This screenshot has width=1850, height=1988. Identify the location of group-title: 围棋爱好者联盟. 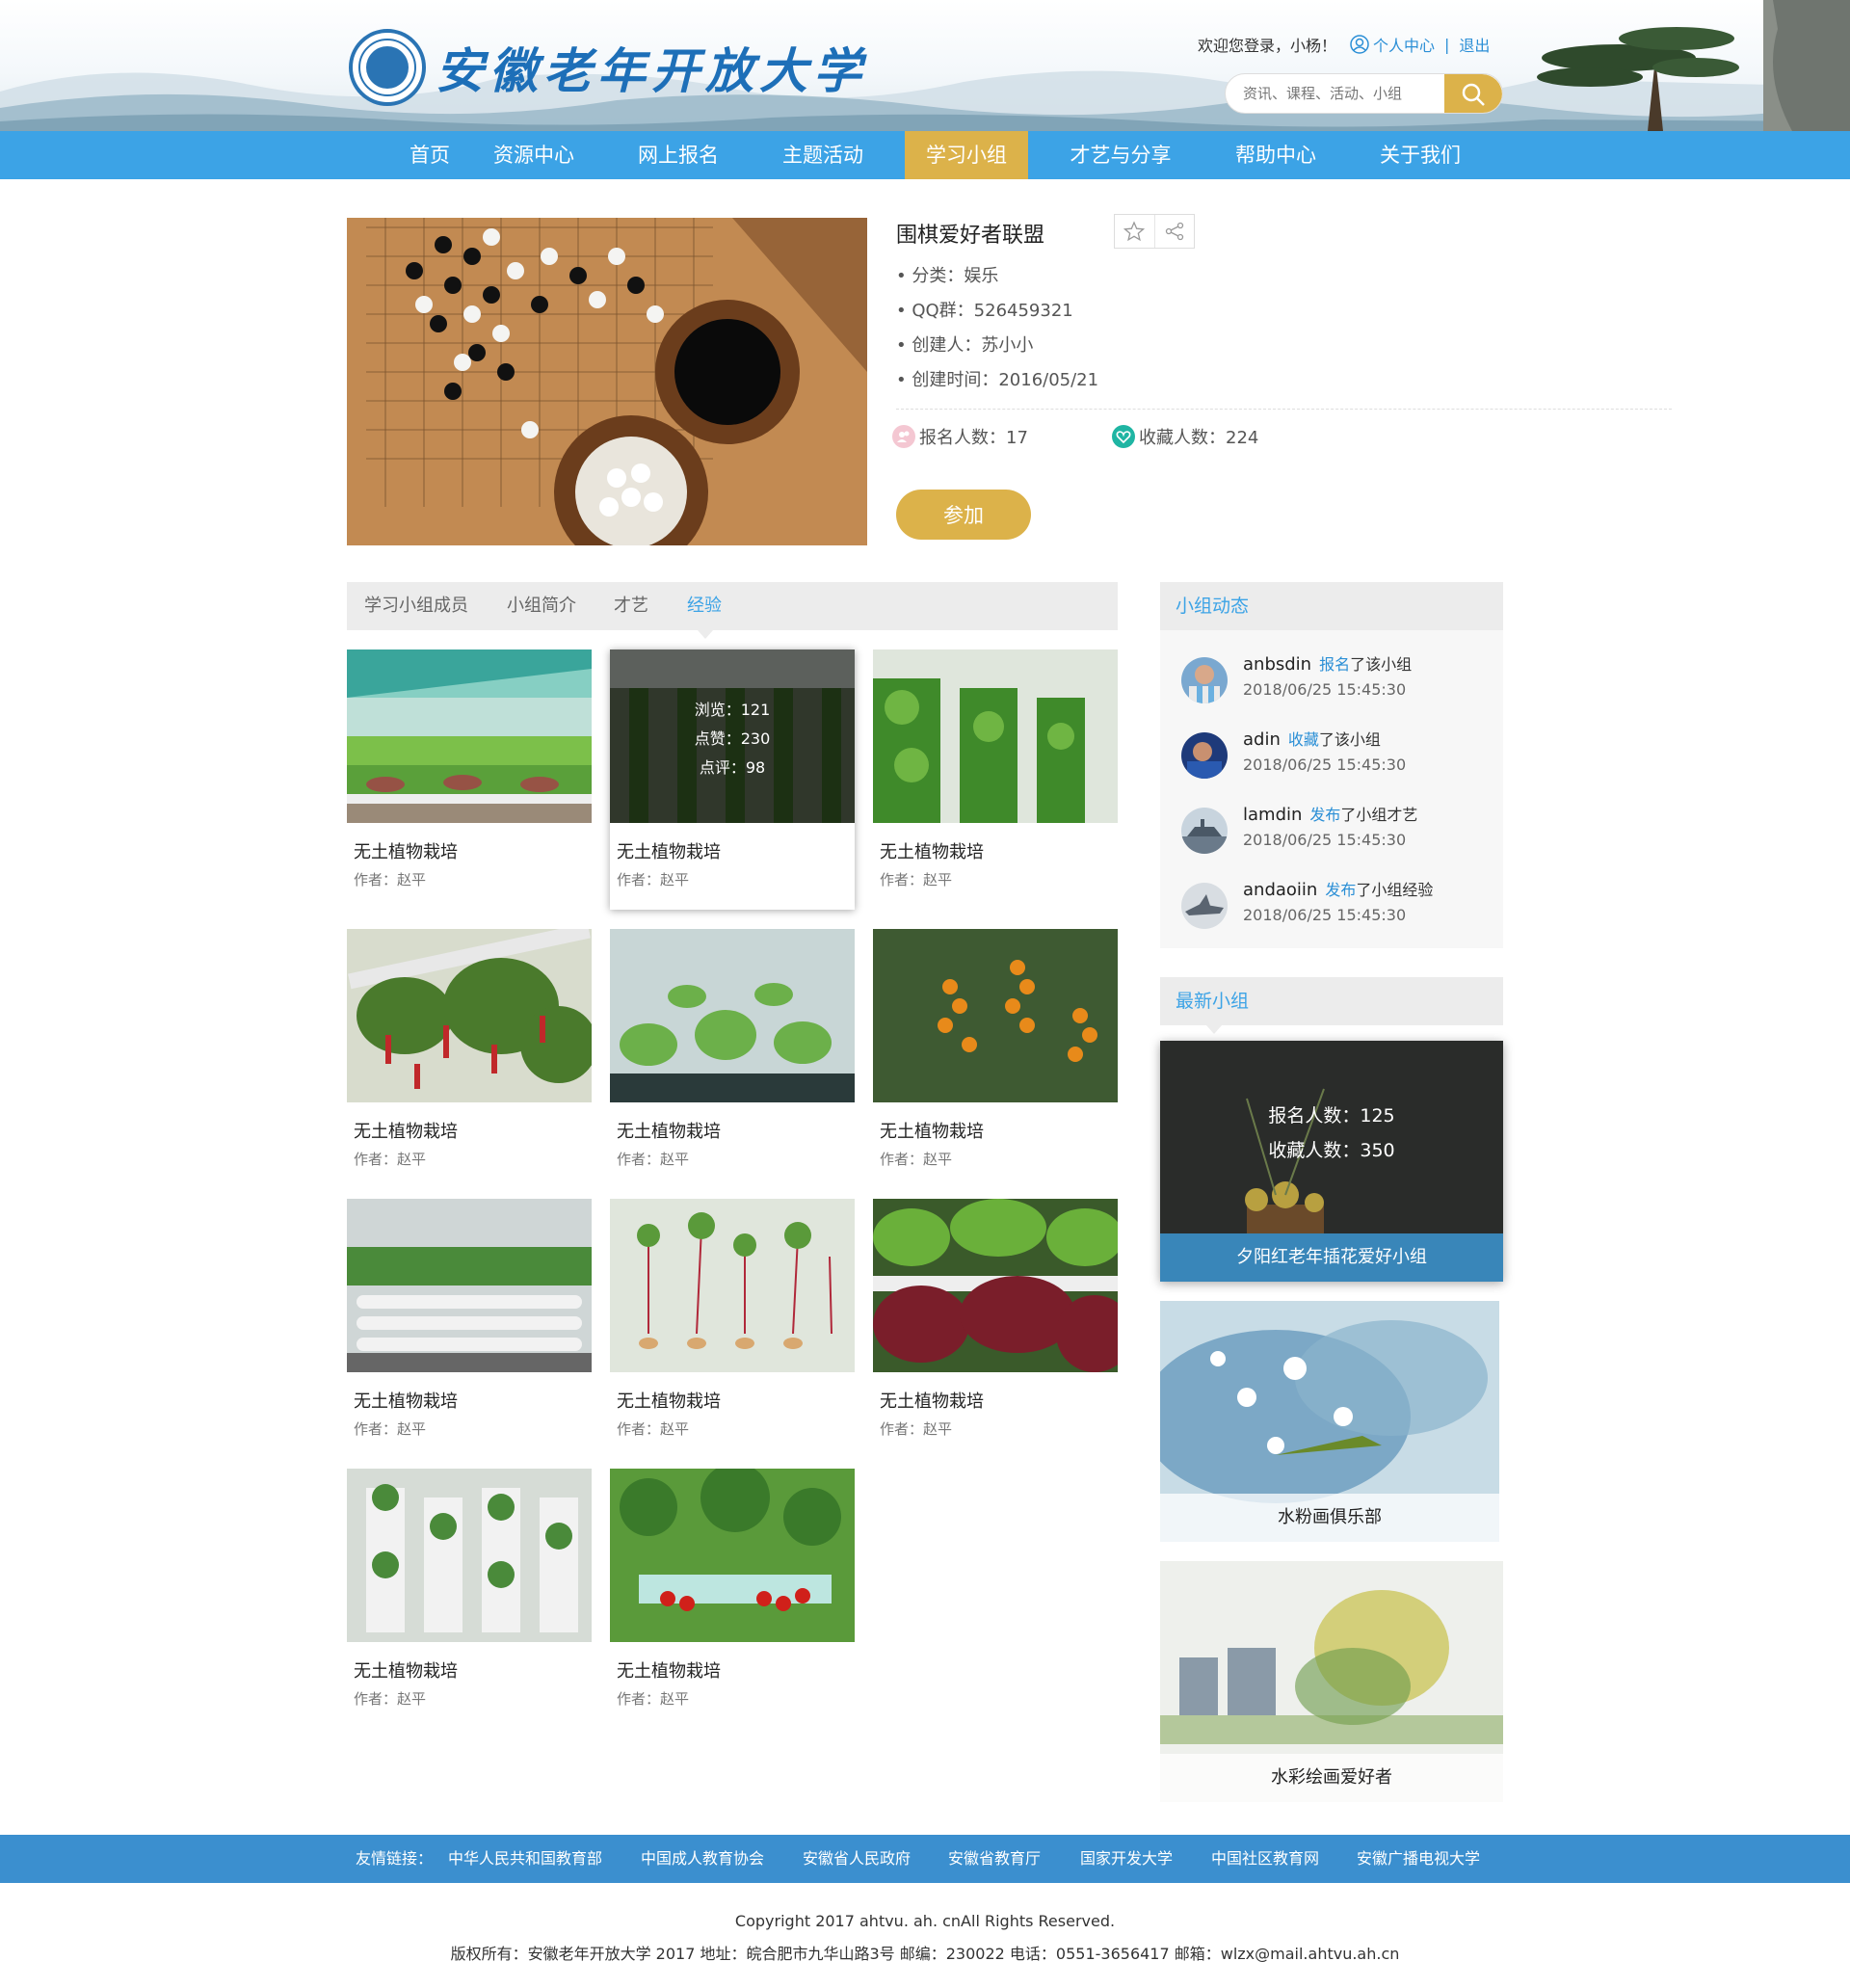
(970, 236).